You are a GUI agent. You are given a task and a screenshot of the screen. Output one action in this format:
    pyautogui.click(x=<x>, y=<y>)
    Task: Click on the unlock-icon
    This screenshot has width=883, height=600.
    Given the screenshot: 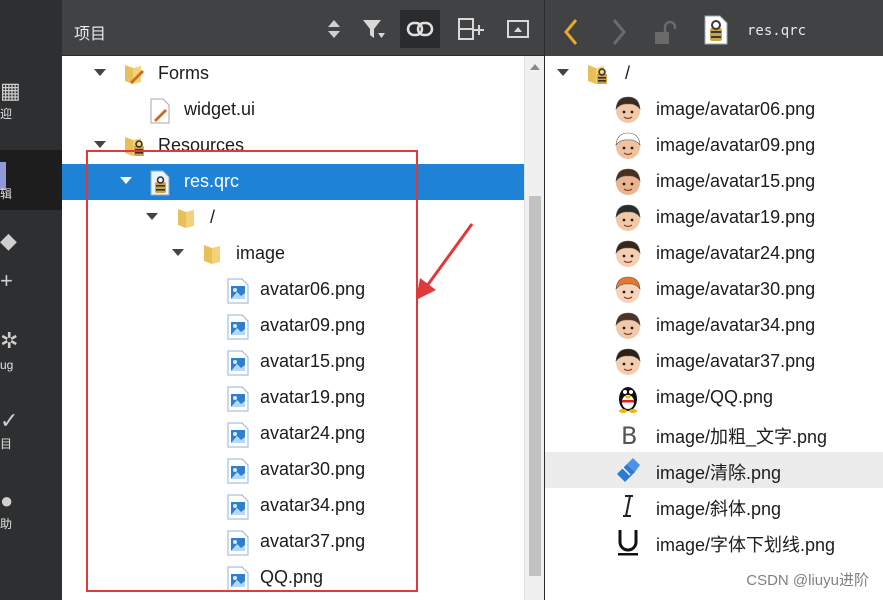 What is the action you would take?
    pyautogui.click(x=665, y=33)
    